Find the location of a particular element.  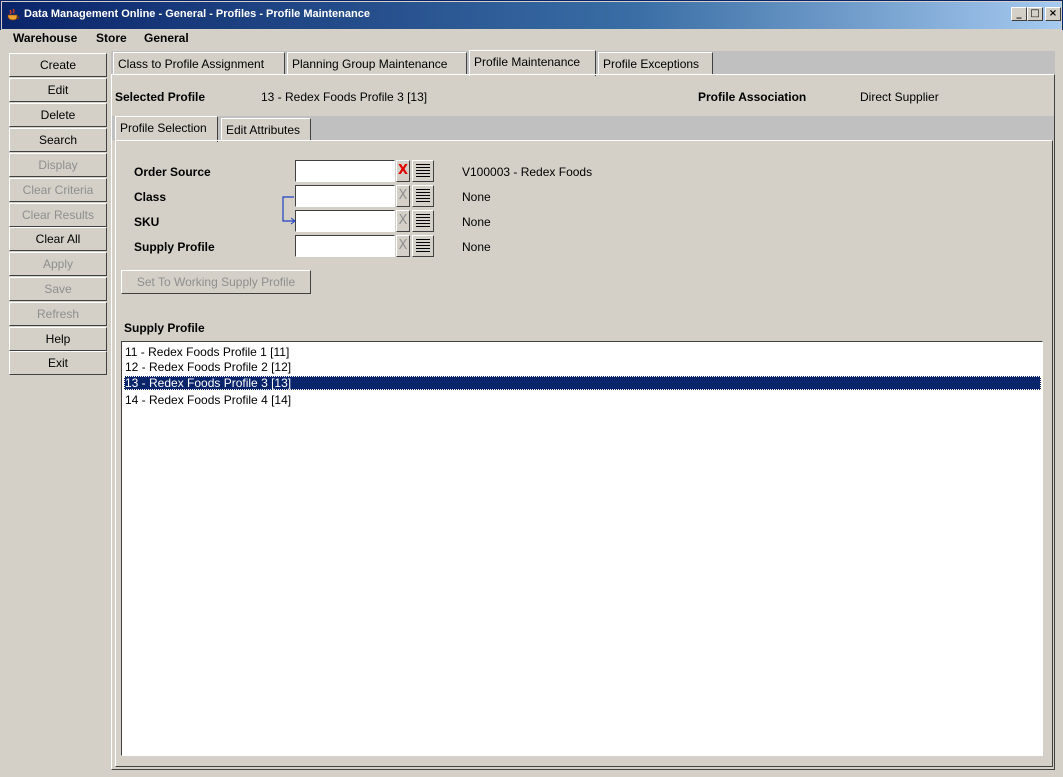

help-button: Help is located at coordinates (58, 339).